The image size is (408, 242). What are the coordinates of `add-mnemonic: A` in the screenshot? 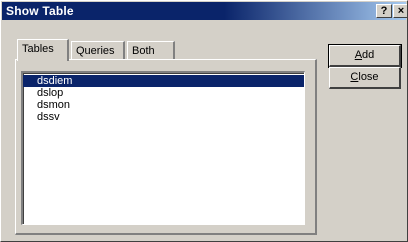 It's located at (358, 55).